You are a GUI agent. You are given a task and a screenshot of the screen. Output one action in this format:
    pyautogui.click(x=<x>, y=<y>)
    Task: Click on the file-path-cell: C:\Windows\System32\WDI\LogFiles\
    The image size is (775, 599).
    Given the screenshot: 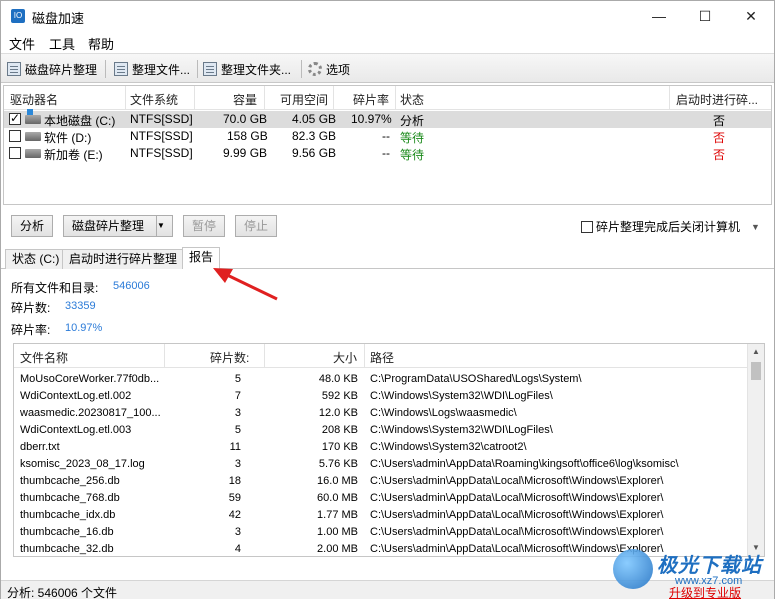 What is the action you would take?
    pyautogui.click(x=461, y=396)
    